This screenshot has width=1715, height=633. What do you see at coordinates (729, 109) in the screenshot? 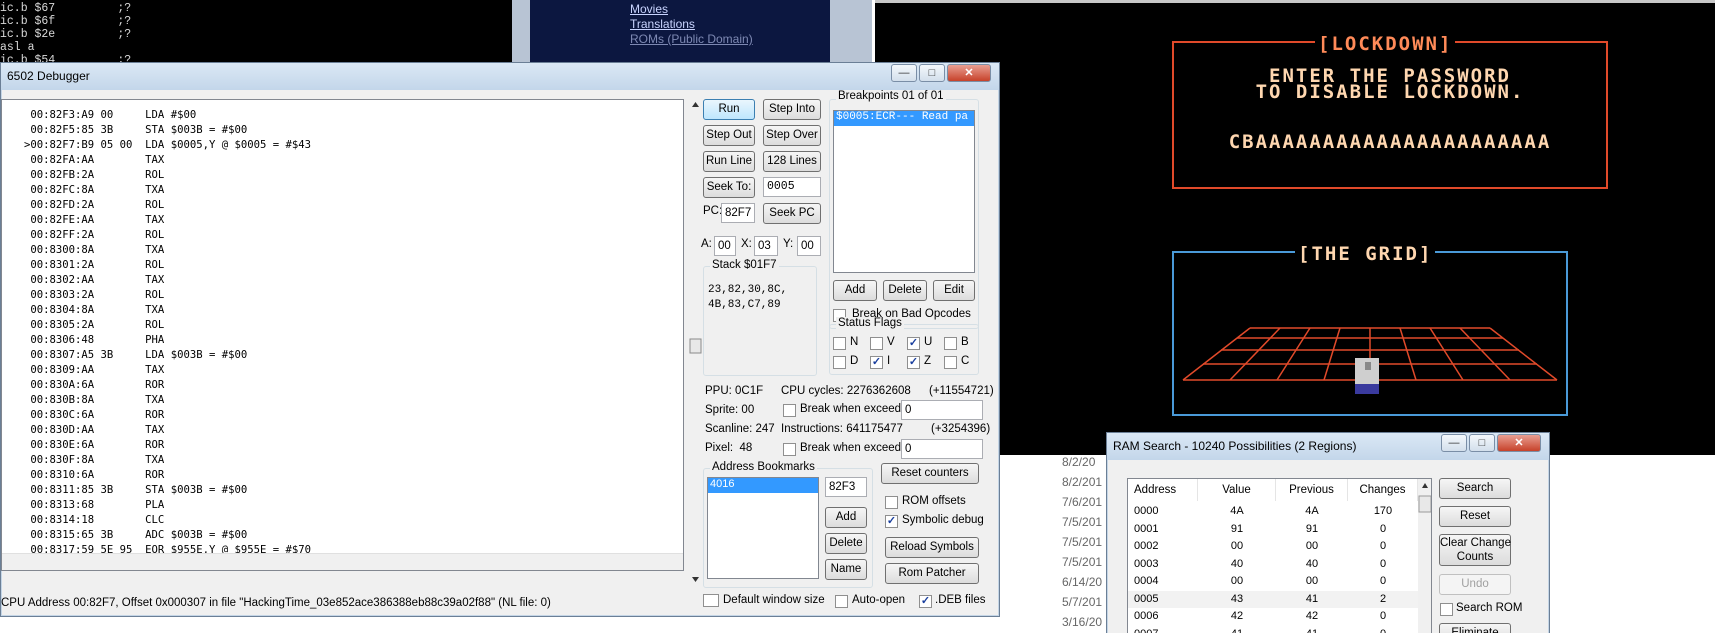
I see `run-button: Run` at bounding box center [729, 109].